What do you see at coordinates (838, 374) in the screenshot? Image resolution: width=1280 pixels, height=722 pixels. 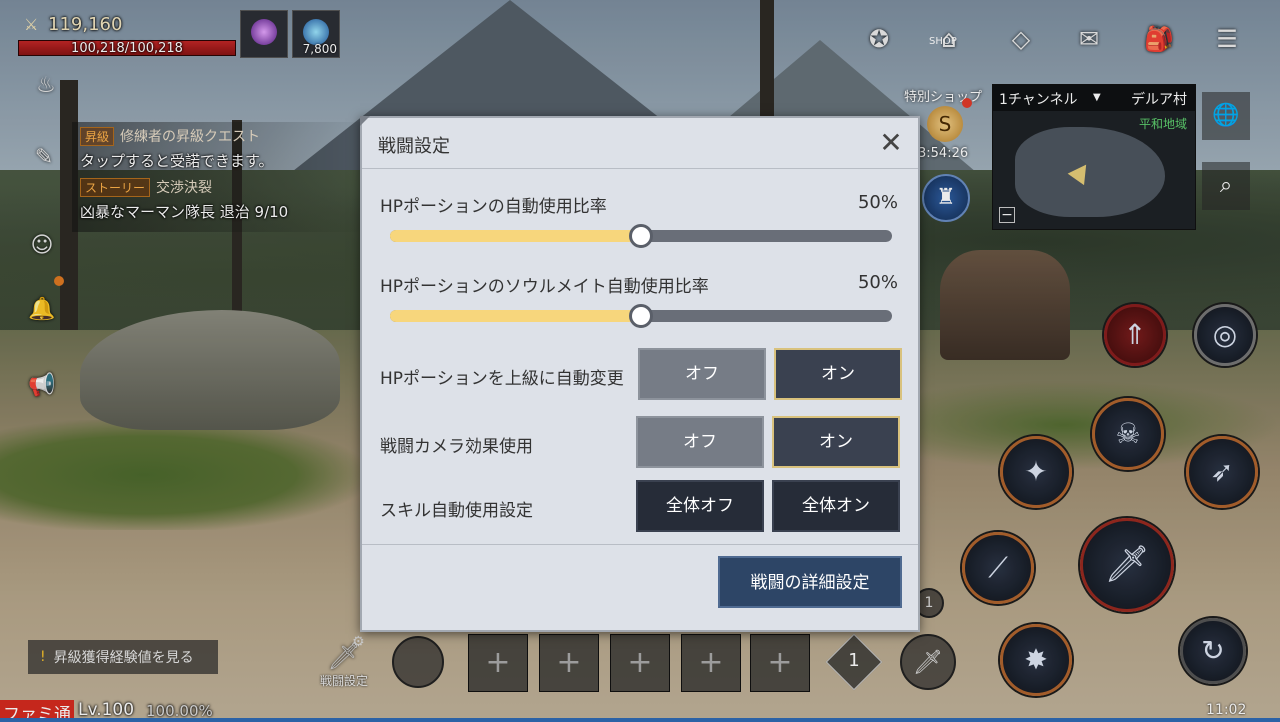 I see `upgrade-potion-on-button: オン` at bounding box center [838, 374].